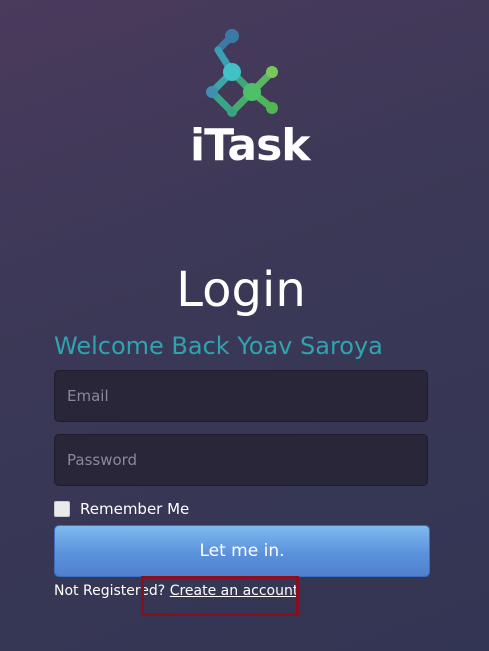  I want to click on remember-me-checkbox, so click(62, 509).